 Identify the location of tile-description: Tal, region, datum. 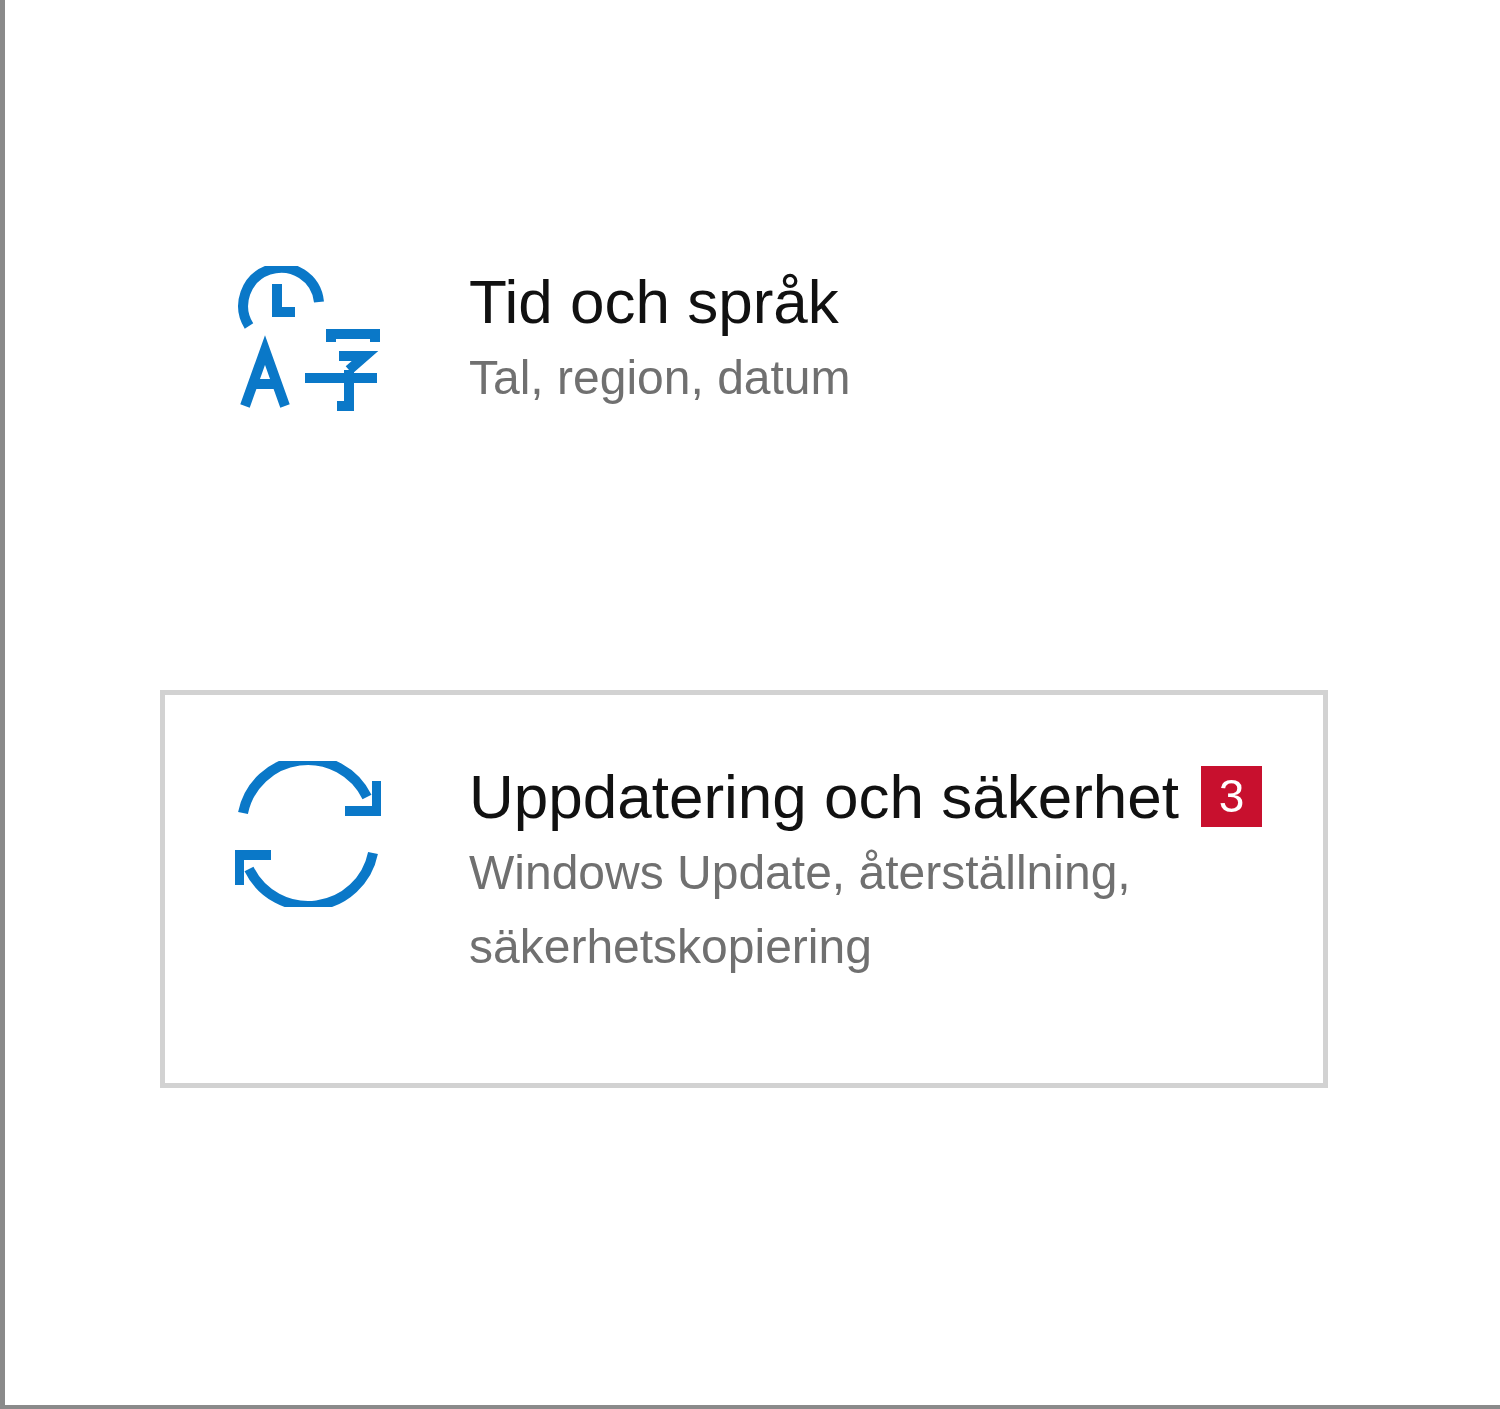
(660, 378).